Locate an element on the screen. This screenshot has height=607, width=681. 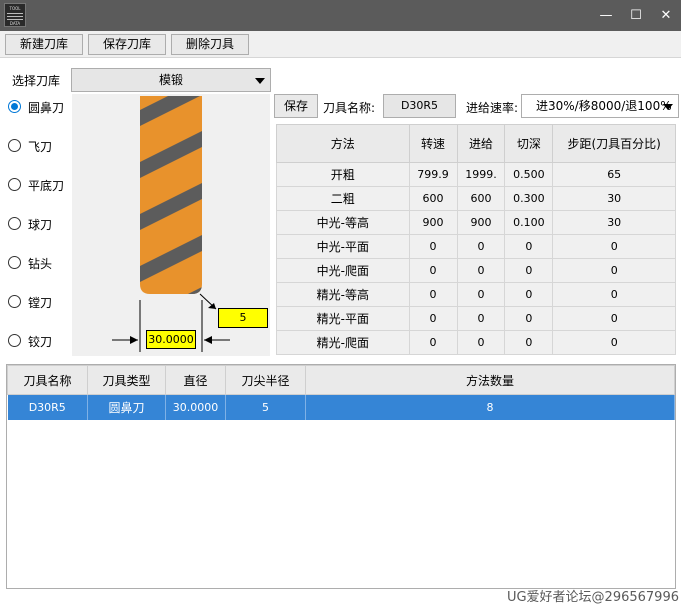
table-cell: 圆鼻刀 is located at coordinates (126, 407).